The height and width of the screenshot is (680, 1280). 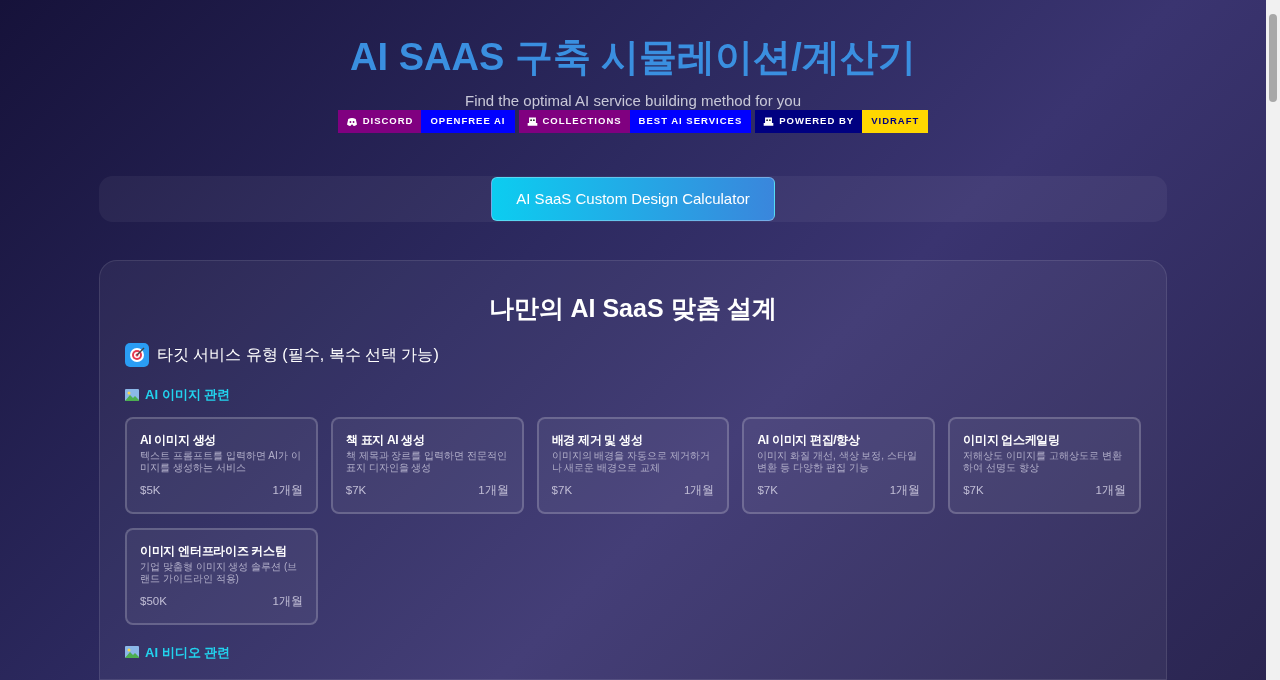 What do you see at coordinates (137, 355) in the screenshot?
I see `target-icon` at bounding box center [137, 355].